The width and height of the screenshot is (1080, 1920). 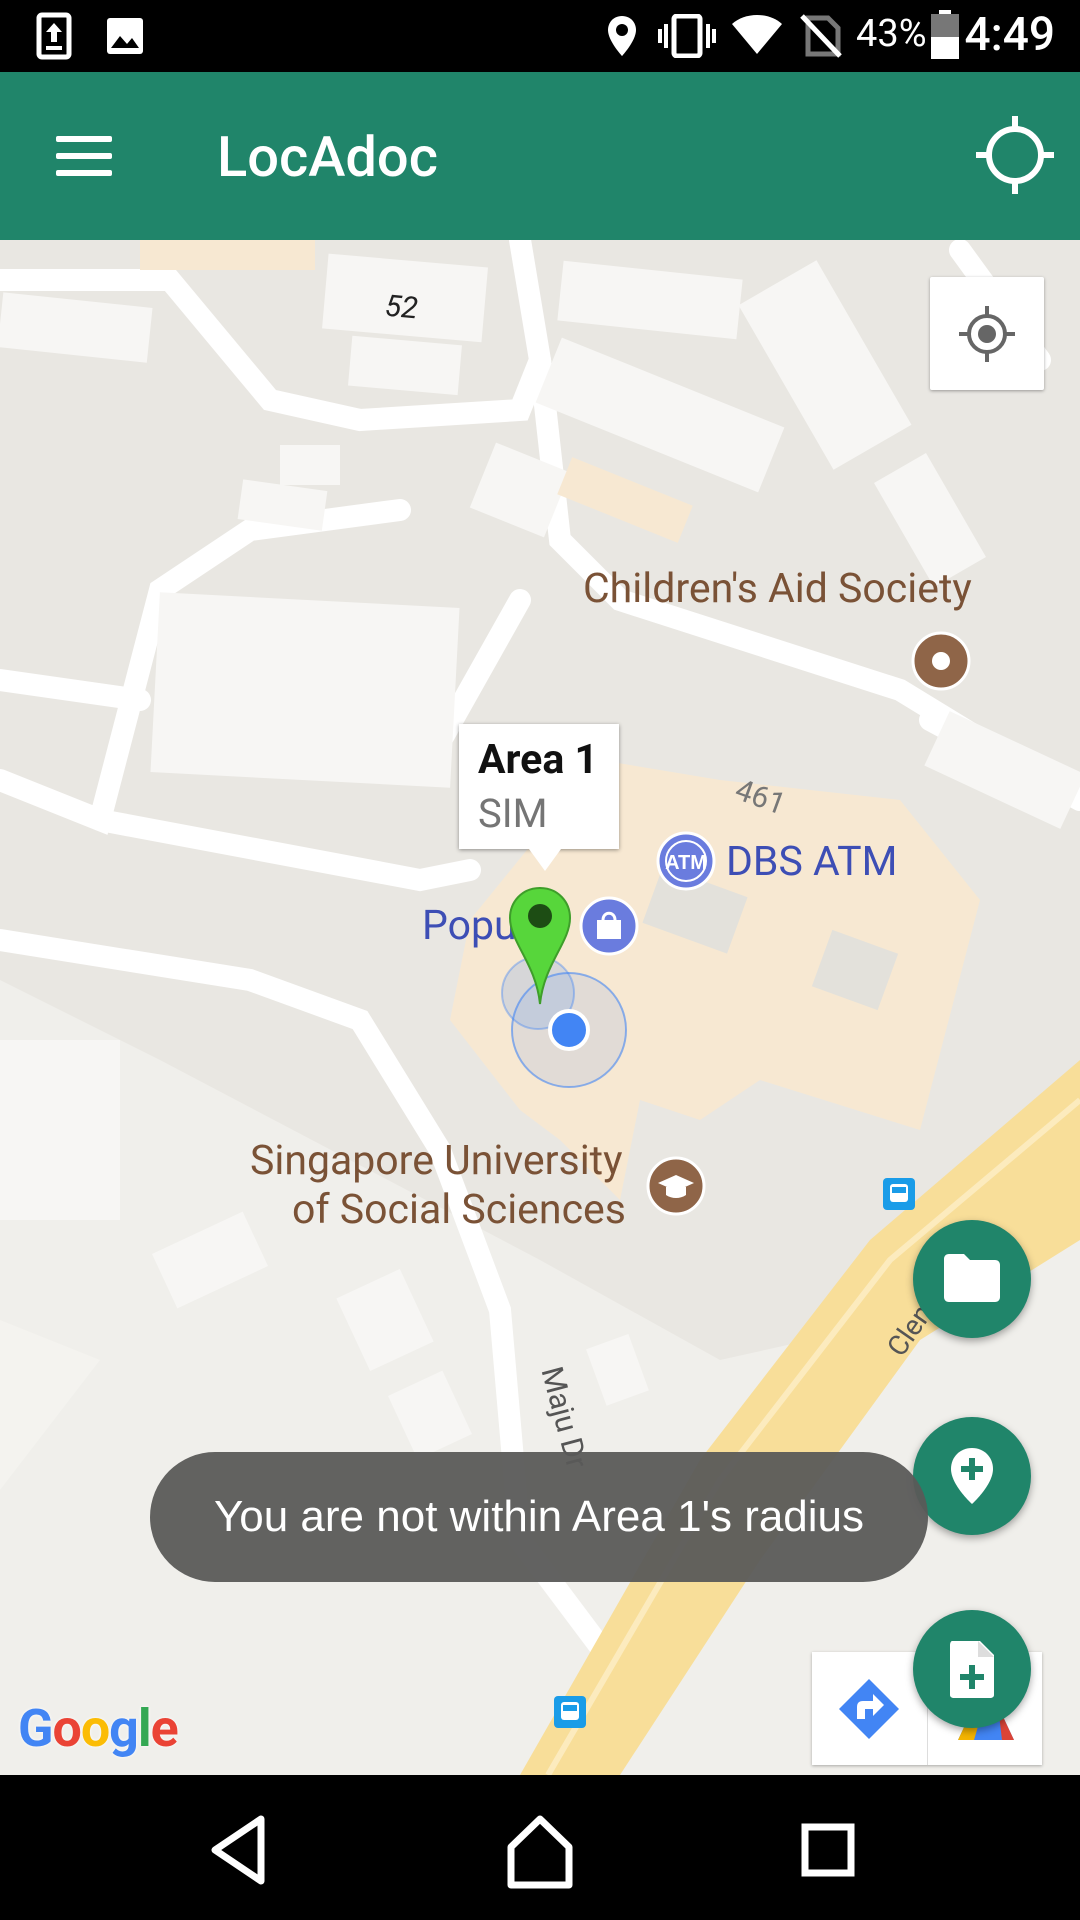 I want to click on add-location-fab-button, so click(x=972, y=1476).